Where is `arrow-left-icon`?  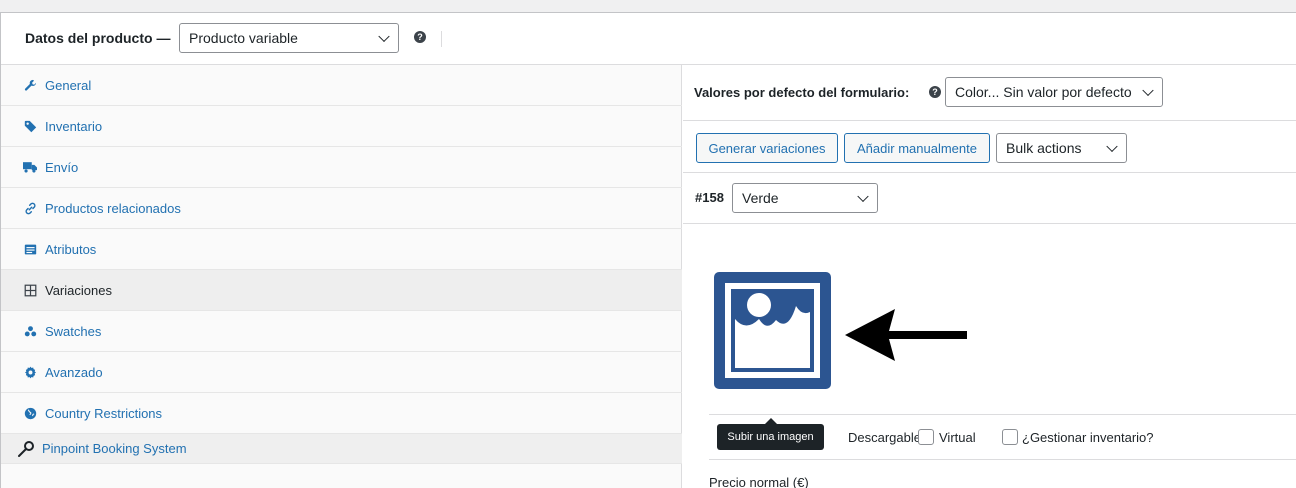
arrow-left-icon is located at coordinates (906, 335).